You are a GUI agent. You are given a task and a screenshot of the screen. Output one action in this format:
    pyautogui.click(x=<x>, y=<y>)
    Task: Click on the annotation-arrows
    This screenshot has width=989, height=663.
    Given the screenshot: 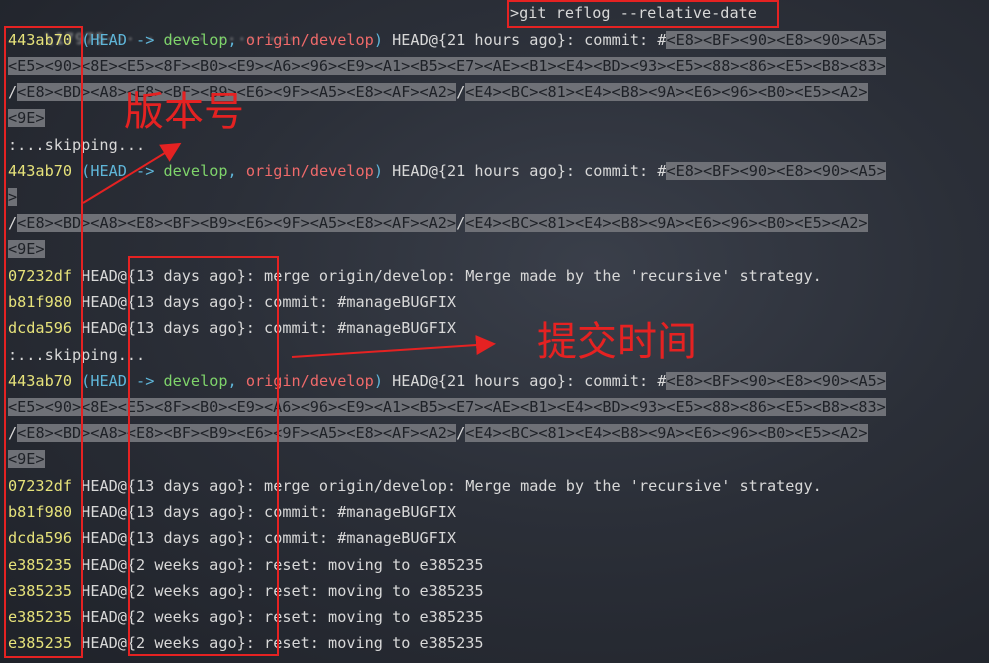 What is the action you would take?
    pyautogui.click(x=289, y=250)
    